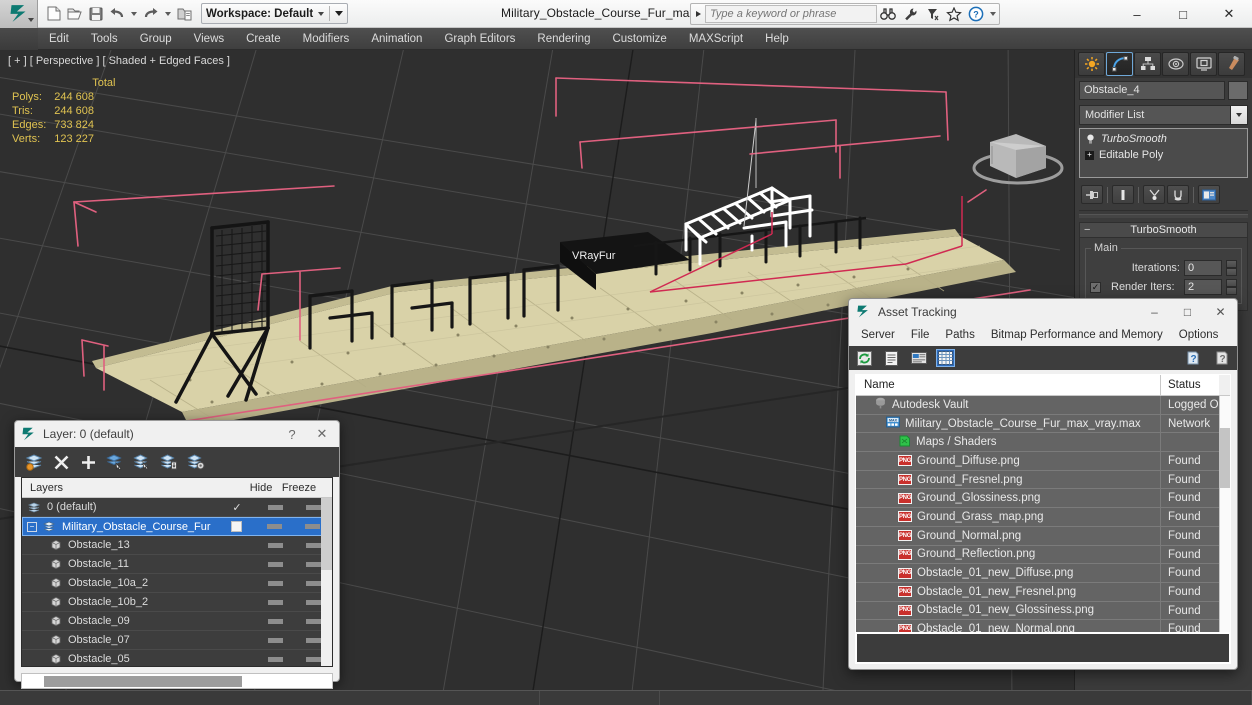  I want to click on layer-object-row: Obstacle_10a_2, so click(177, 583).